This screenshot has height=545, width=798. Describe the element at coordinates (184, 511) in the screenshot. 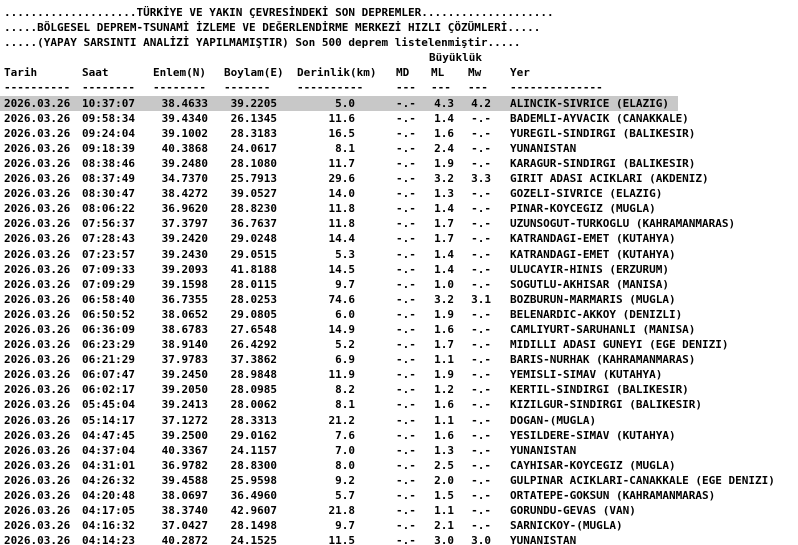

I see `enlem-cell: 38.3740` at that location.